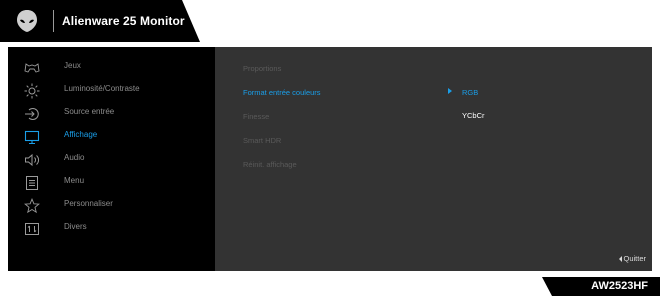  Describe the element at coordinates (123, 21) in the screenshot. I see `monitor-title: Alienware 25 Monitor` at that location.